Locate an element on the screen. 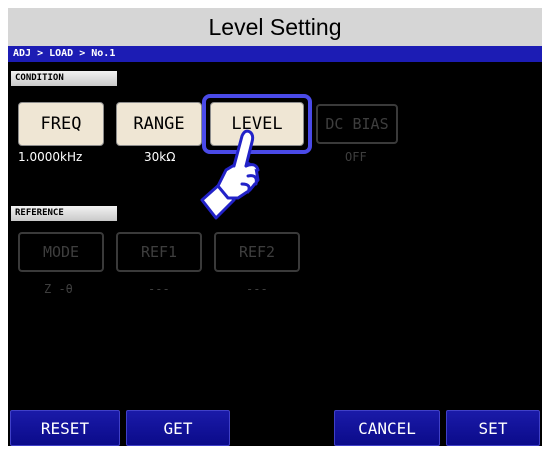  dc-bias-button: DC BIAS is located at coordinates (357, 124).